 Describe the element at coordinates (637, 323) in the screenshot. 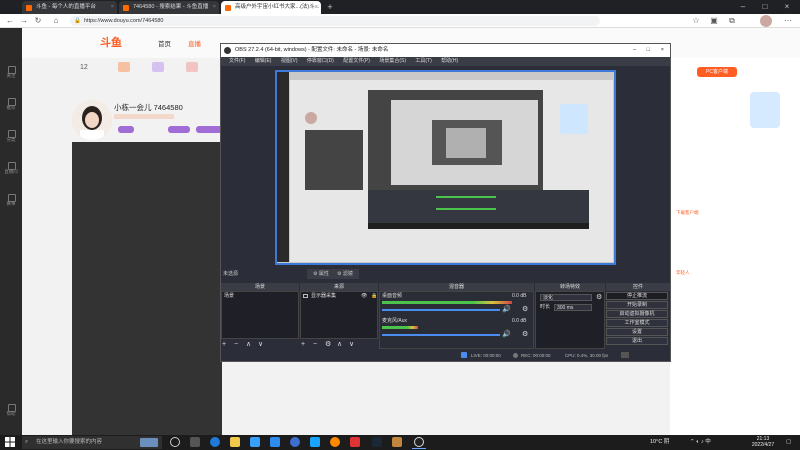

I see `studio-mode-button: 工作室模式` at that location.